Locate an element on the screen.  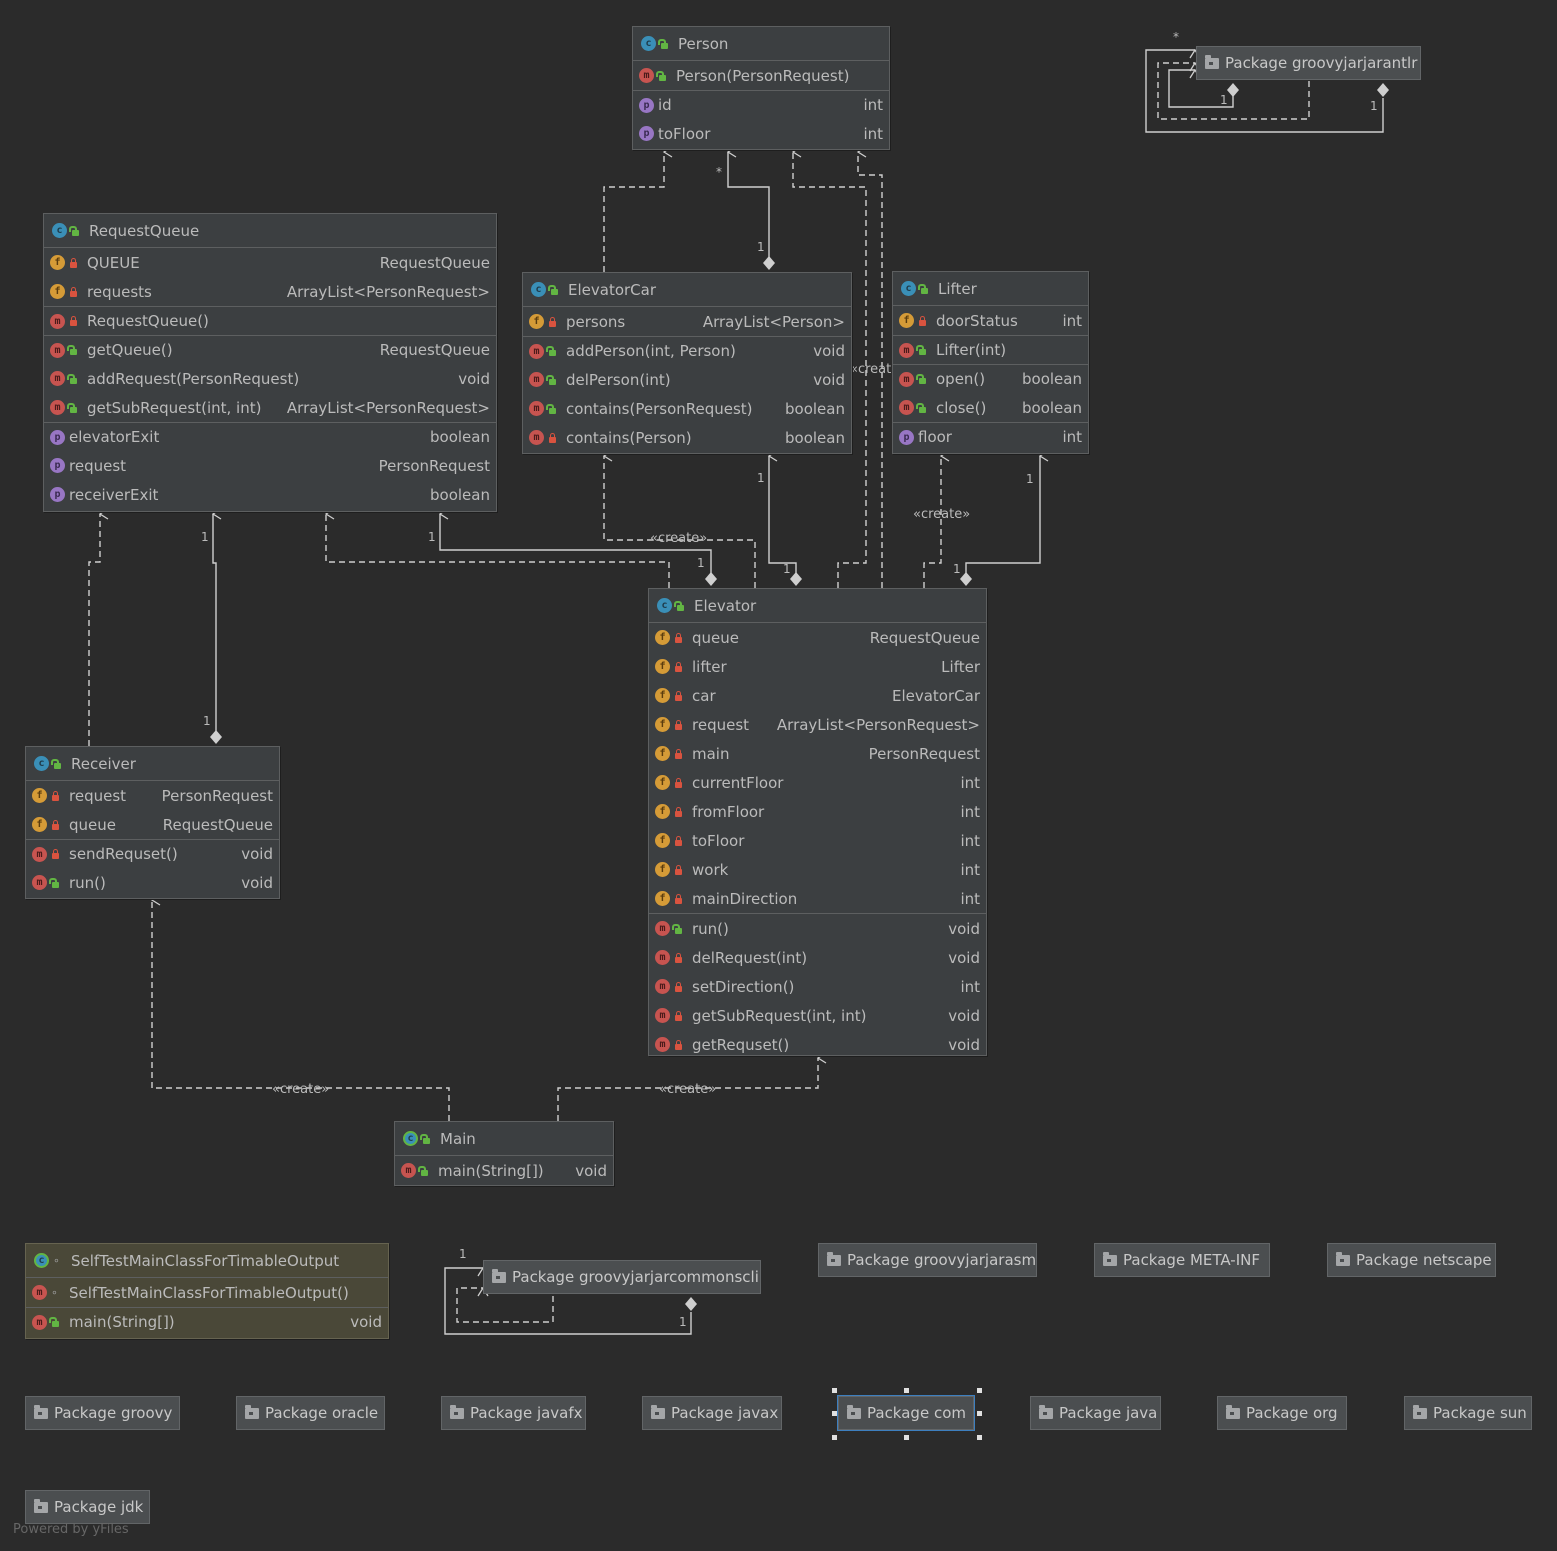
class-header: c Main is located at coordinates (504, 1139).